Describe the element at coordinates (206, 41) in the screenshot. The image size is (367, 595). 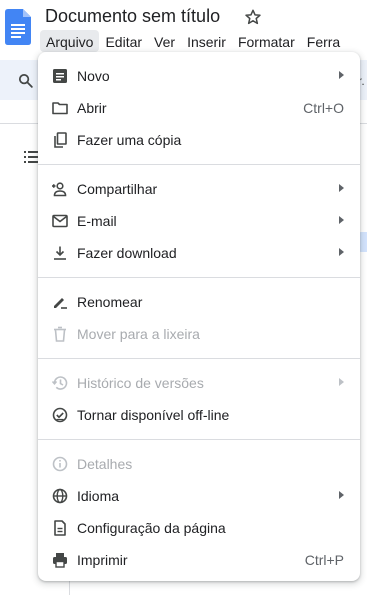
I see `menu-inserir: Inserir` at that location.